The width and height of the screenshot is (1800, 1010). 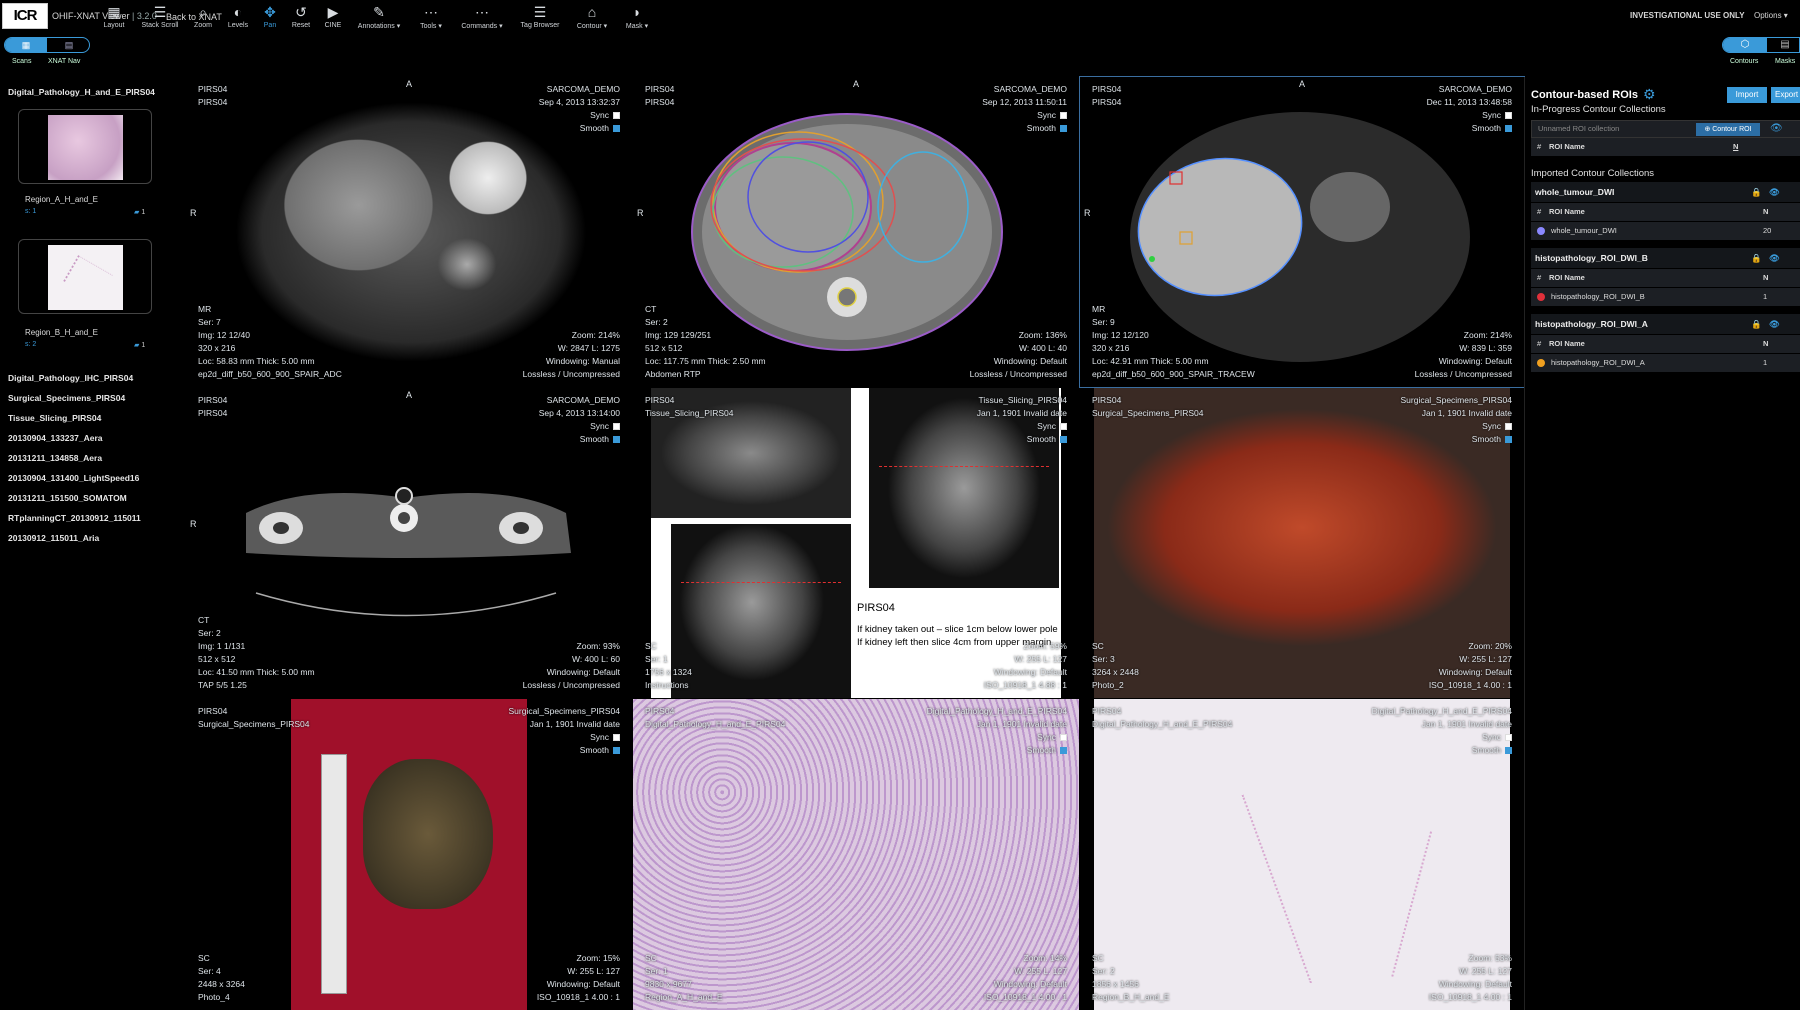 What do you see at coordinates (540, 19) in the screenshot?
I see `tag-browser-button: ☰ Tag Browser` at bounding box center [540, 19].